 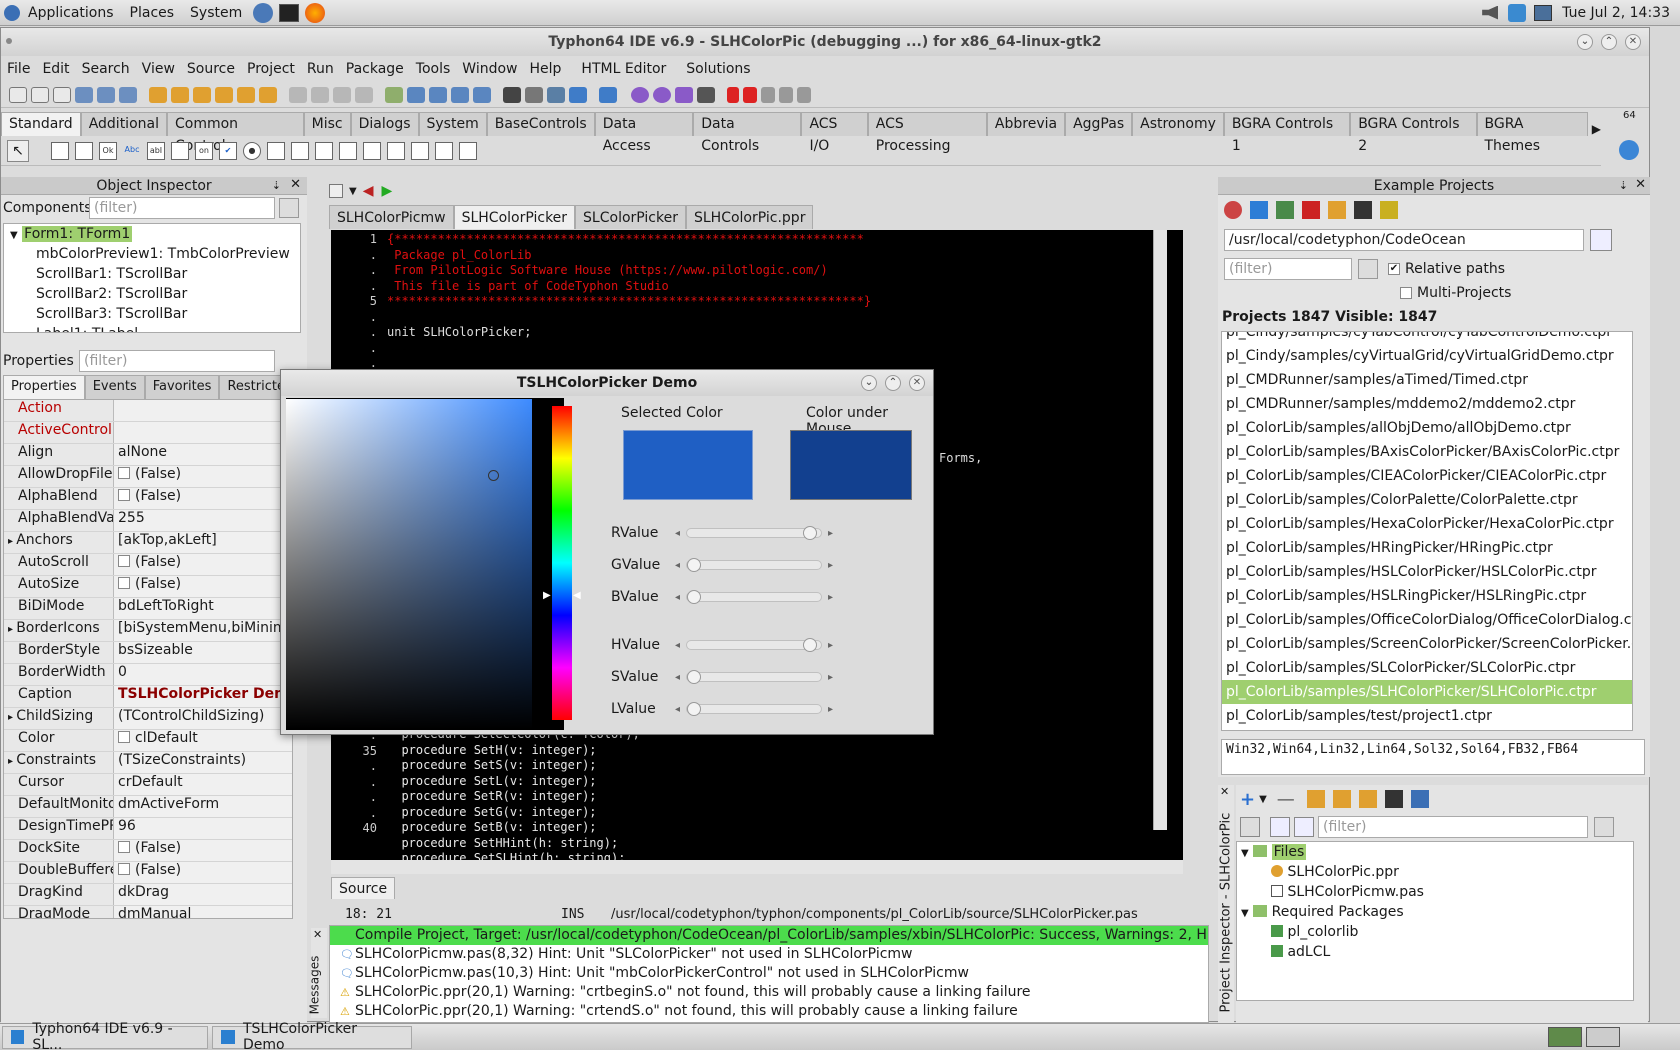 I want to click on tpanel-icon, so click(x=420, y=150).